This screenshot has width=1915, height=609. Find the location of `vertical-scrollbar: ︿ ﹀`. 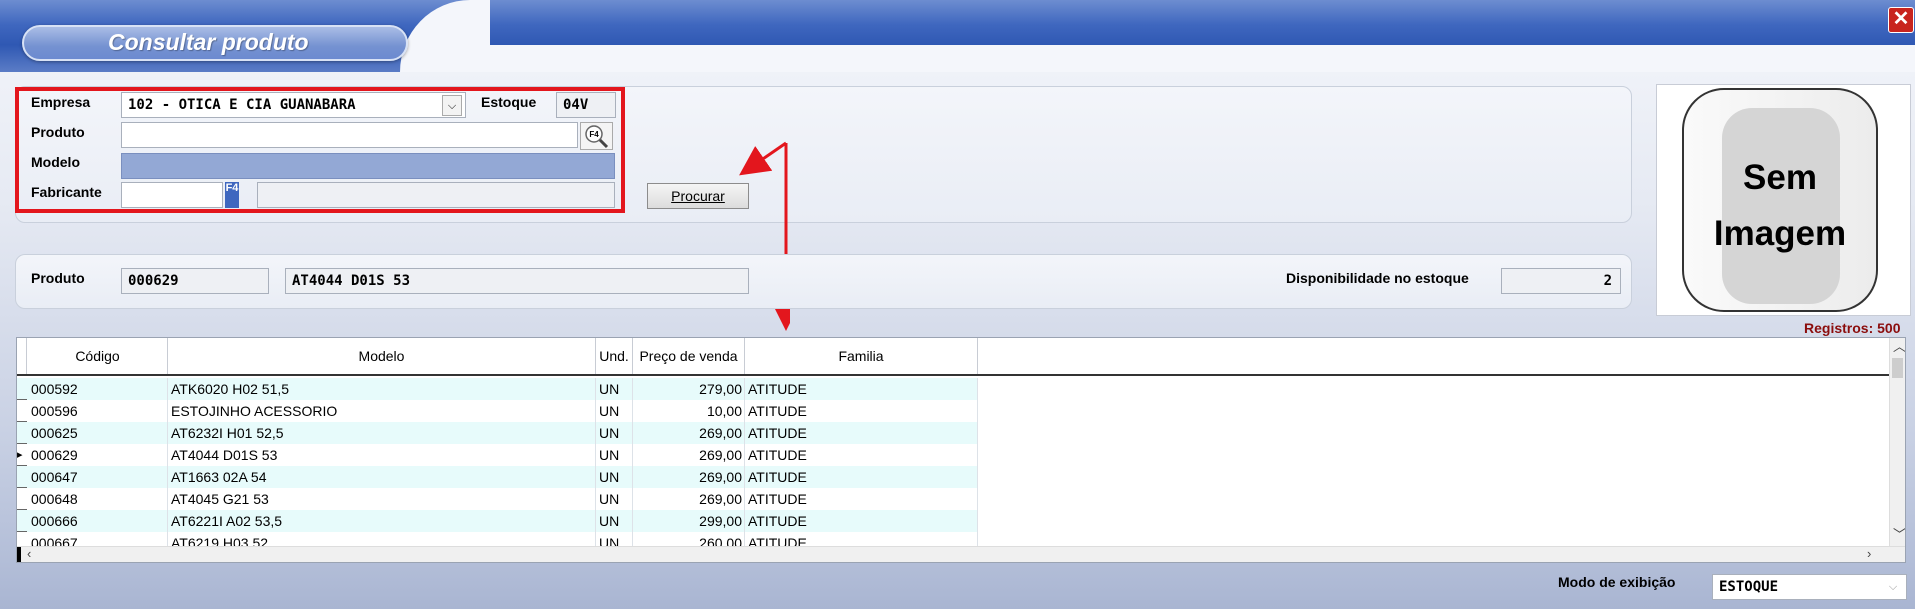

vertical-scrollbar: ︿ ﹀ is located at coordinates (1897, 442).